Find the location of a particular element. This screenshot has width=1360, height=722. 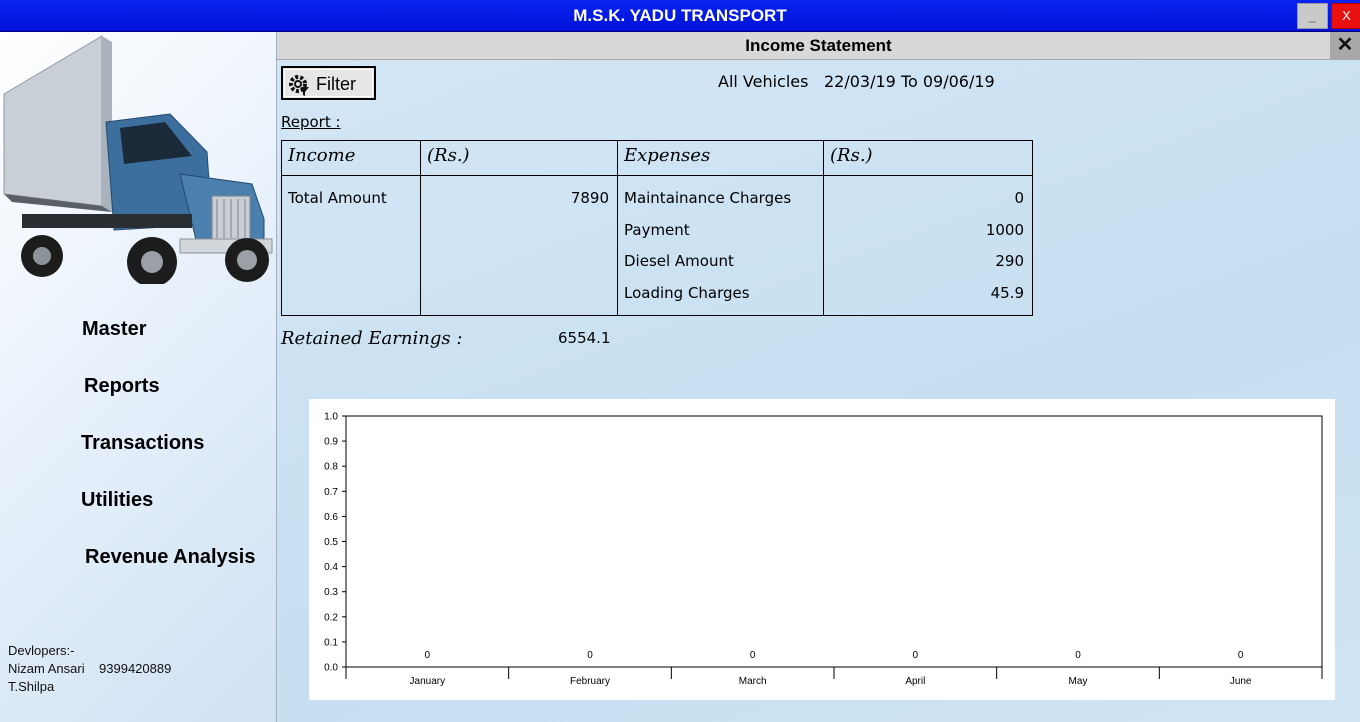

y-tick-label: 0.4 is located at coordinates (331, 567).